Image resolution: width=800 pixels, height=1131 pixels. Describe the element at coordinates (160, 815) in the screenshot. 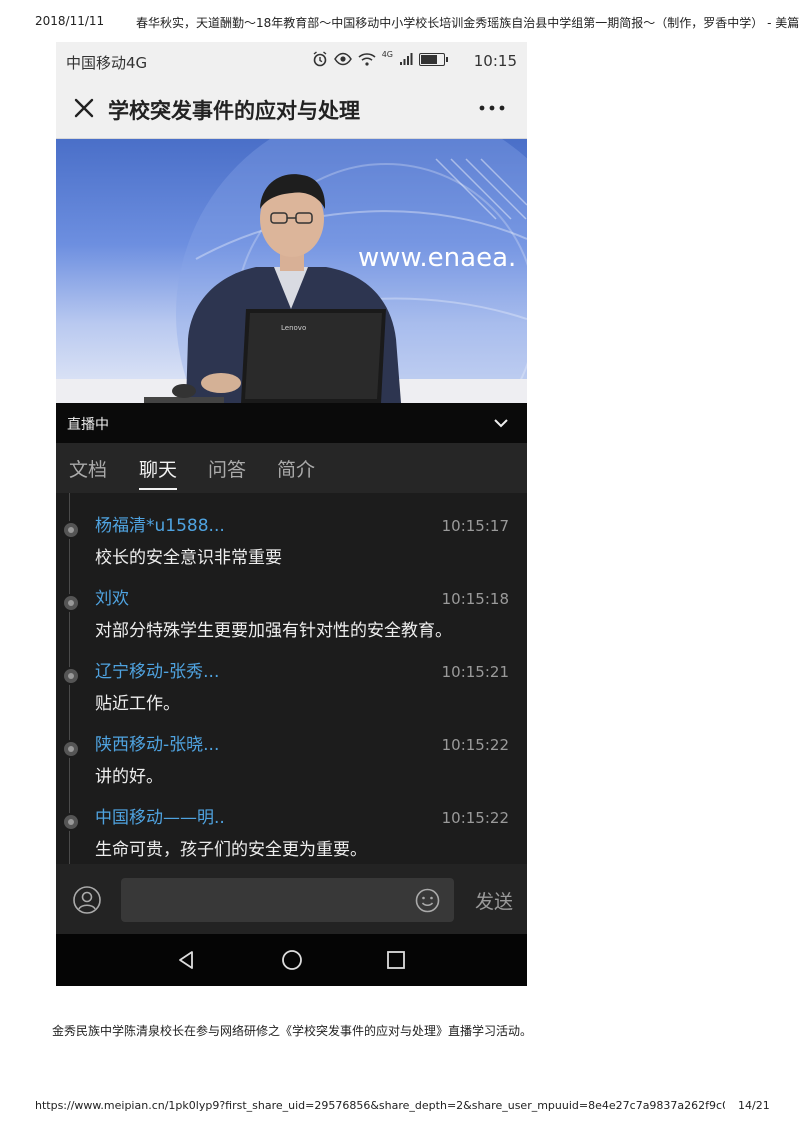

I see `message-username: 中国移动——明..` at that location.